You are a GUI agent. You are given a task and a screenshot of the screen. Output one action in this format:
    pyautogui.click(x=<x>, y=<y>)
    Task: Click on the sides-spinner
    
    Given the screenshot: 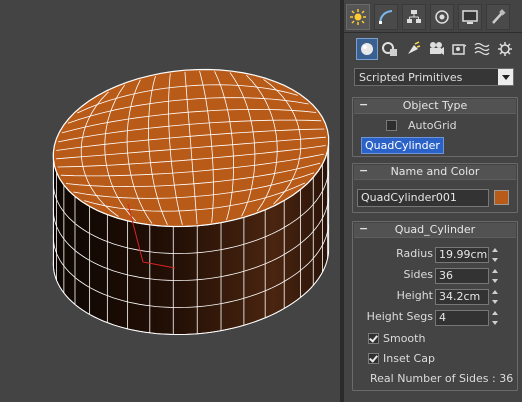 What is the action you would take?
    pyautogui.click(x=495, y=276)
    